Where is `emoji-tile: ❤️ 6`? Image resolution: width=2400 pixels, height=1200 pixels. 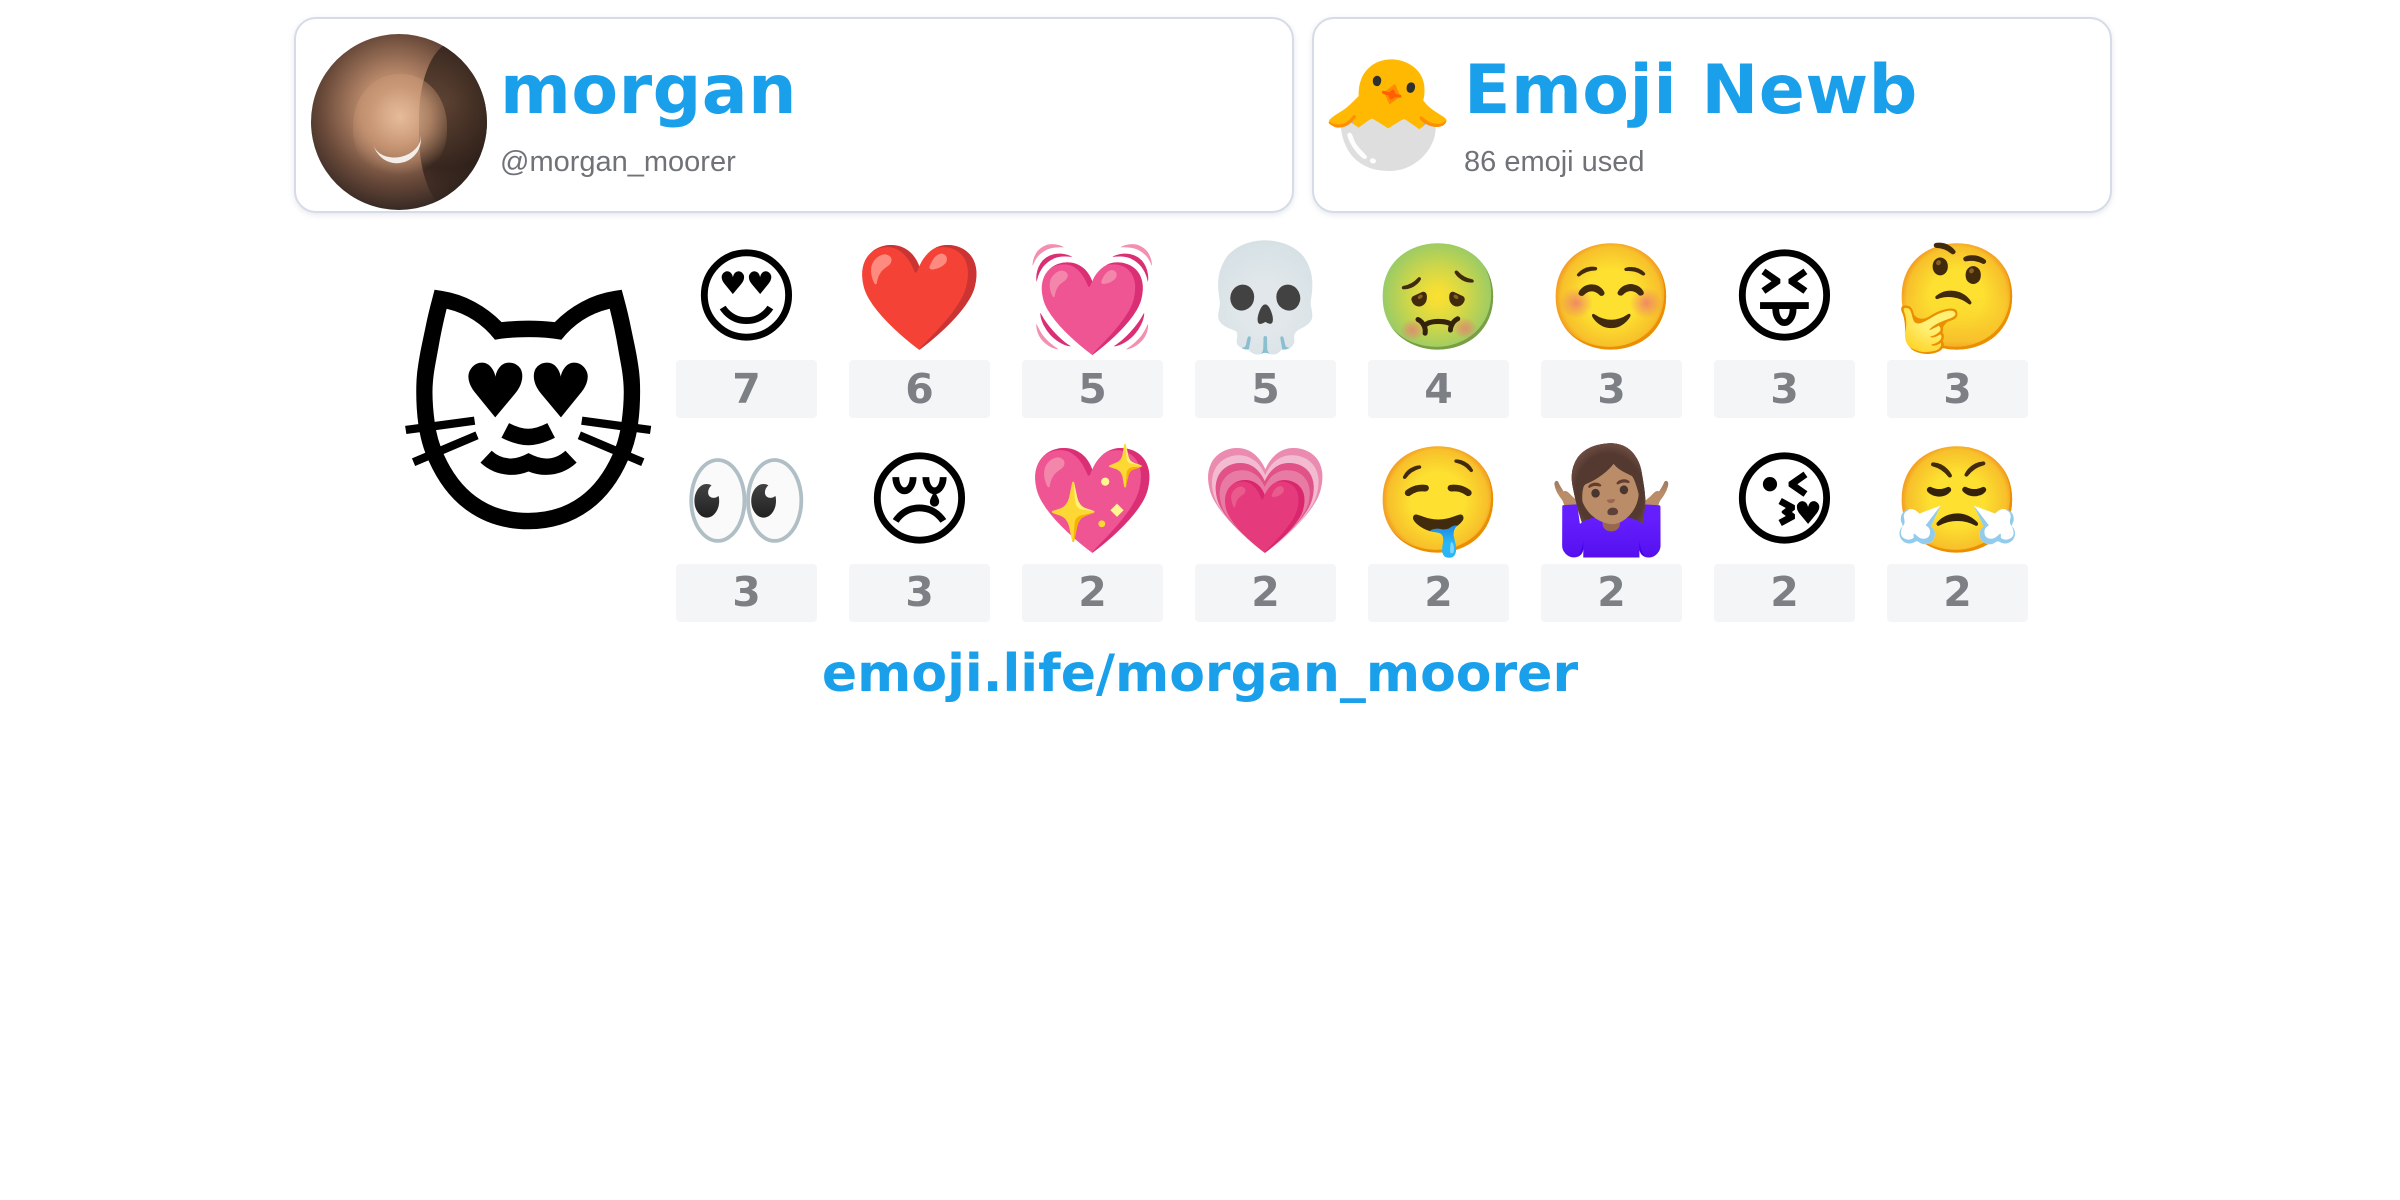 emoji-tile: ❤️ 6 is located at coordinates (919, 328).